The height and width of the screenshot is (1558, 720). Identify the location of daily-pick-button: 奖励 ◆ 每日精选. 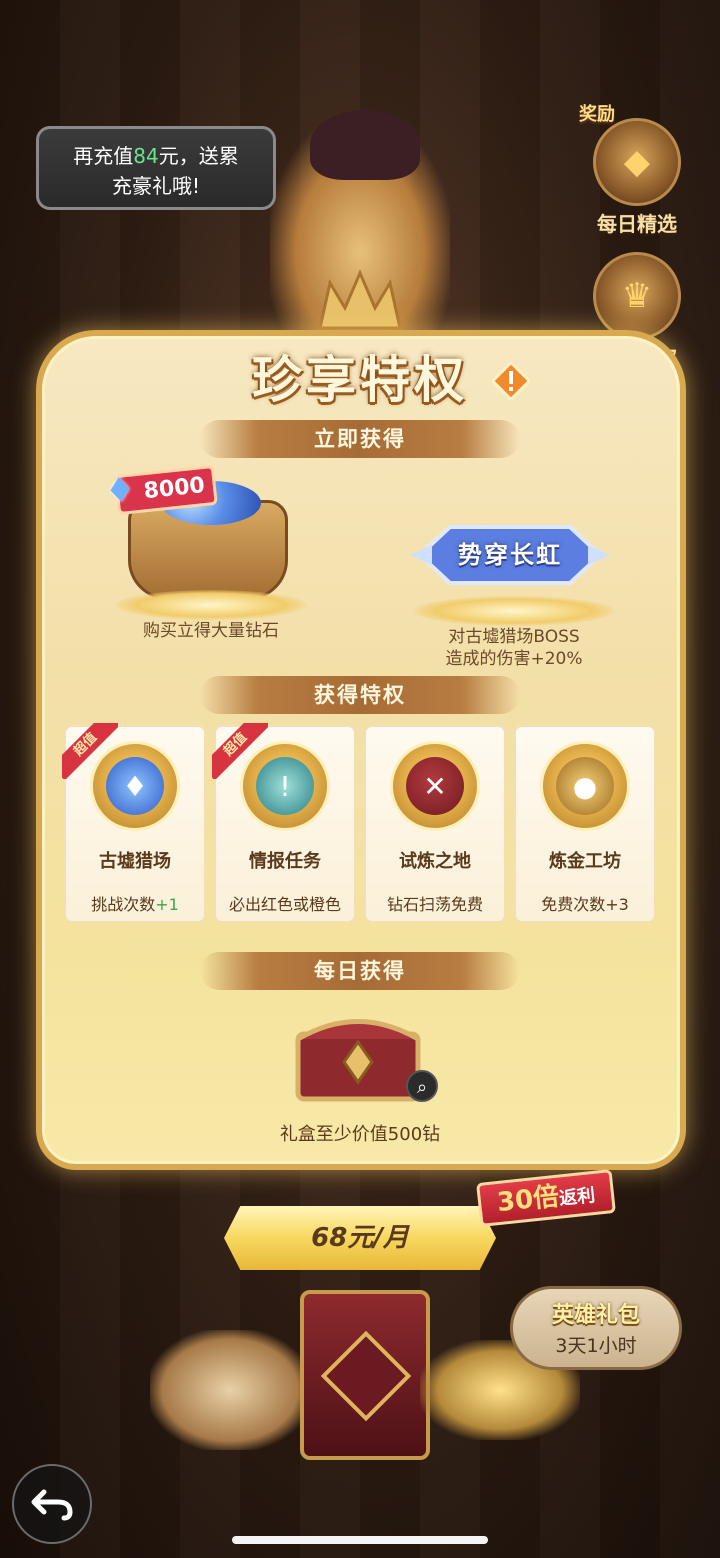
(634, 170).